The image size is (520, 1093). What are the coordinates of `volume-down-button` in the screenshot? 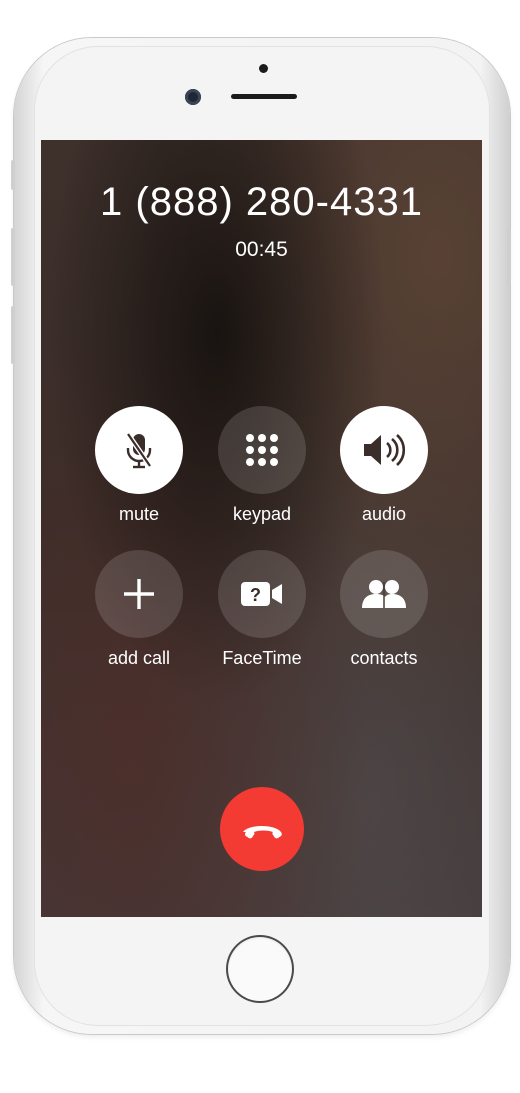 It's located at (13, 335).